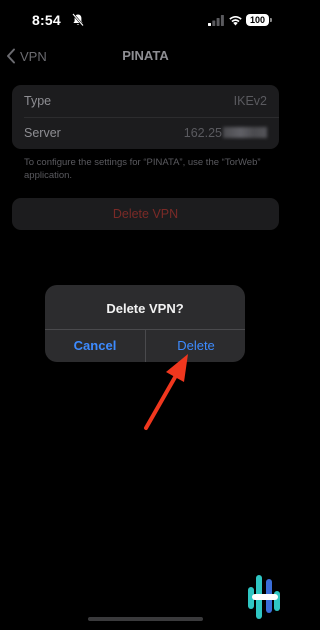 The width and height of the screenshot is (320, 630). Describe the element at coordinates (245, 132) in the screenshot. I see `redacted-blur` at that location.